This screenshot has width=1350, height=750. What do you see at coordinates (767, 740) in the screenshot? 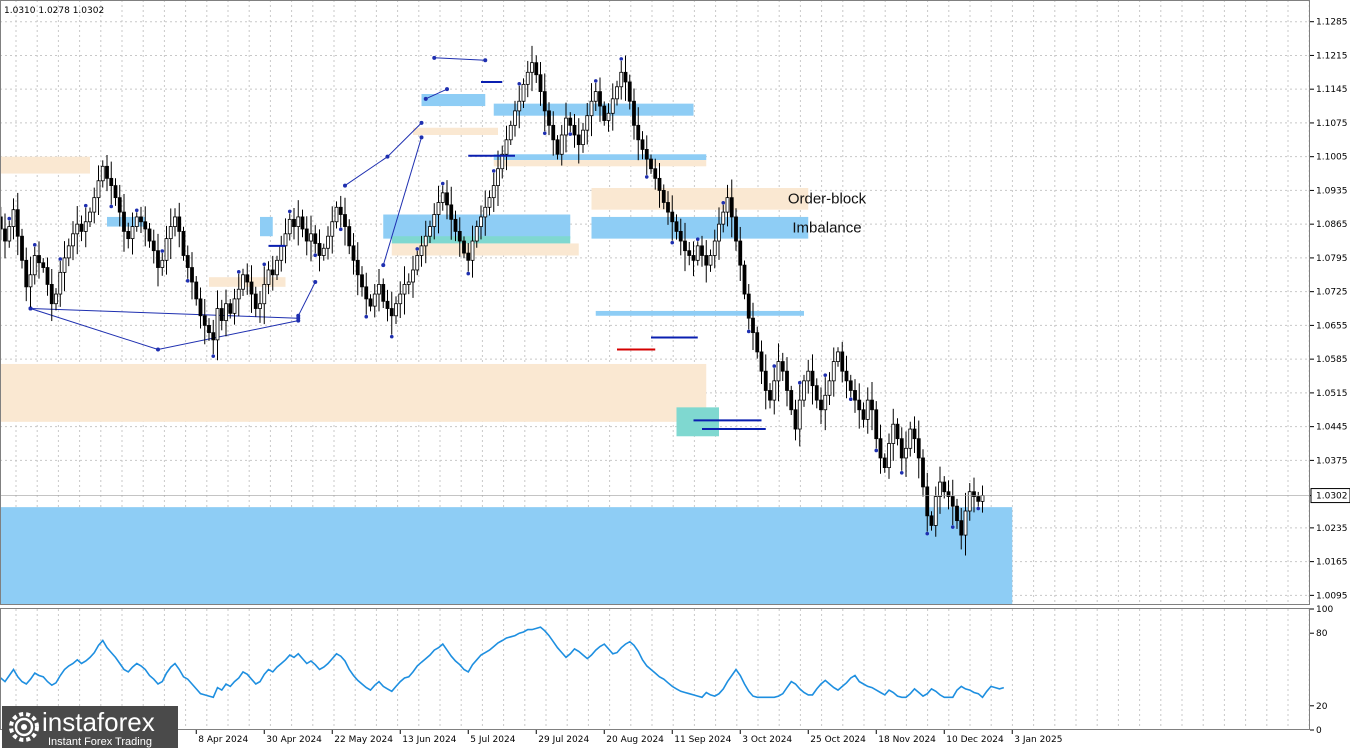
I see `time-tick-label: 3 Oct 2024` at bounding box center [767, 740].